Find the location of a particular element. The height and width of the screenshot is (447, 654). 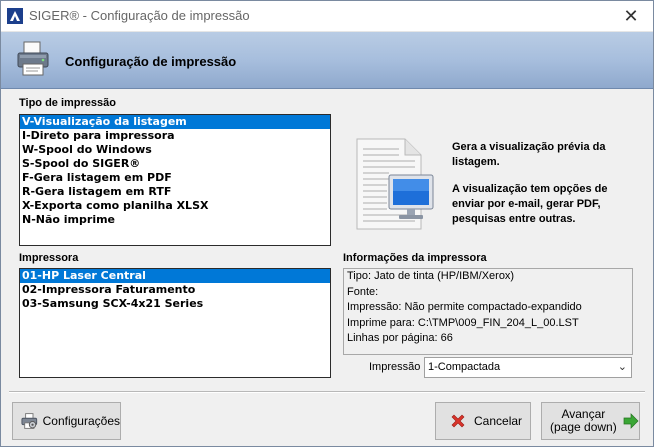

impressao-select: 1-Compactada ⌄ is located at coordinates (528, 367).